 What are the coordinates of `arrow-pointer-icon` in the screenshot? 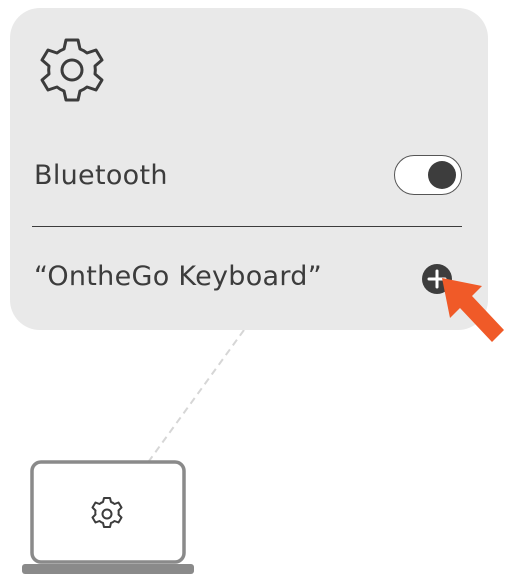 It's located at (473, 312).